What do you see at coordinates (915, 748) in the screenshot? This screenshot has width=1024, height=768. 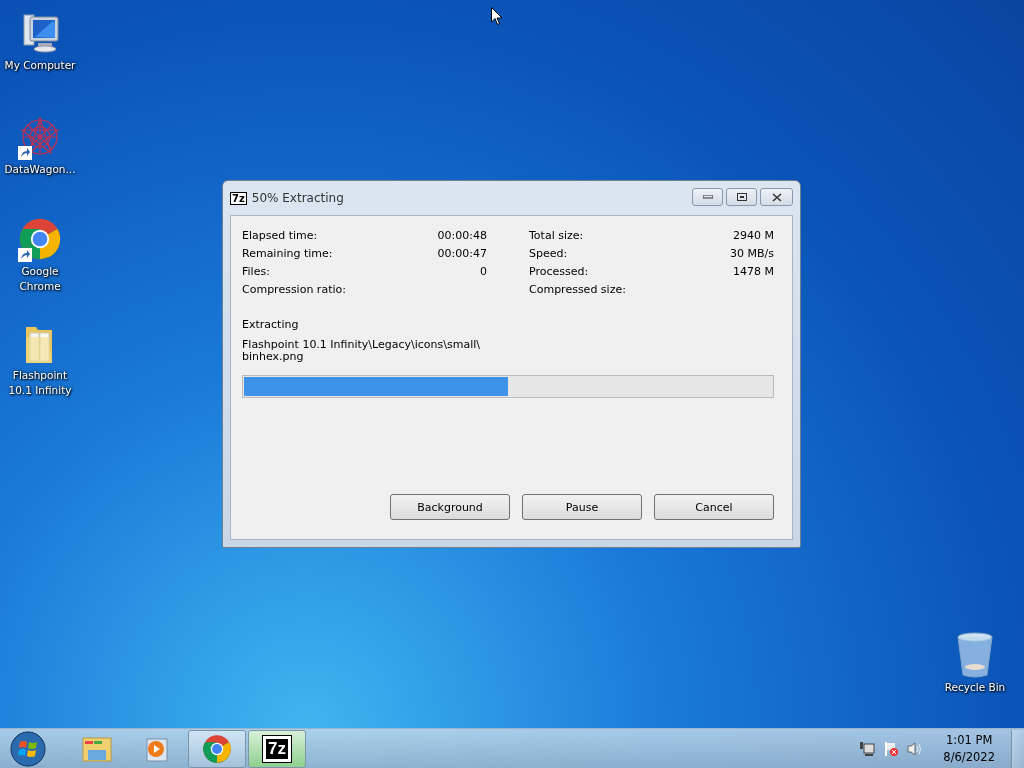 I see `speaker-icon` at bounding box center [915, 748].